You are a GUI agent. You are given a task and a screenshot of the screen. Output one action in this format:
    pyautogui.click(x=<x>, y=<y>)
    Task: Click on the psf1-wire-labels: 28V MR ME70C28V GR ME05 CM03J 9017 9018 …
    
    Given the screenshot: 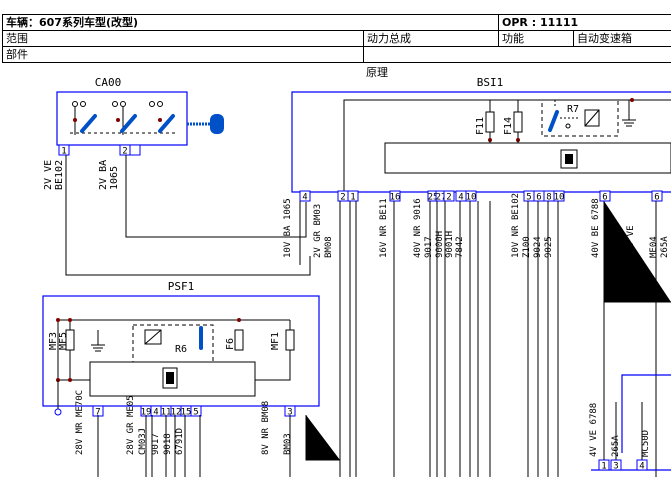 What is the action you would take?
    pyautogui.click(x=184, y=422)
    